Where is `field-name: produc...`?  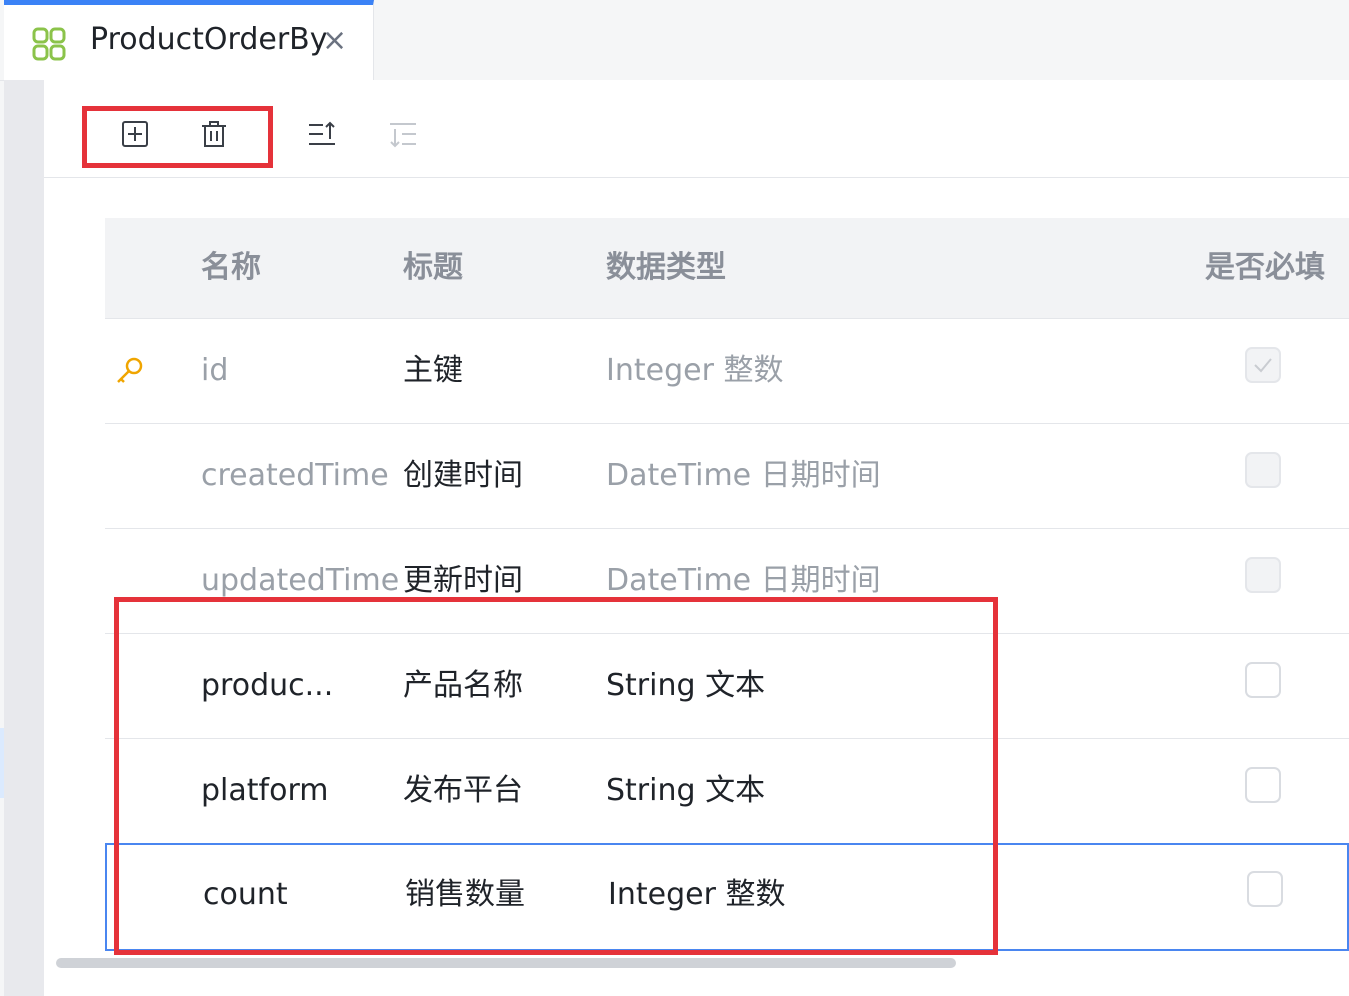
field-name: produc... is located at coordinates (267, 685).